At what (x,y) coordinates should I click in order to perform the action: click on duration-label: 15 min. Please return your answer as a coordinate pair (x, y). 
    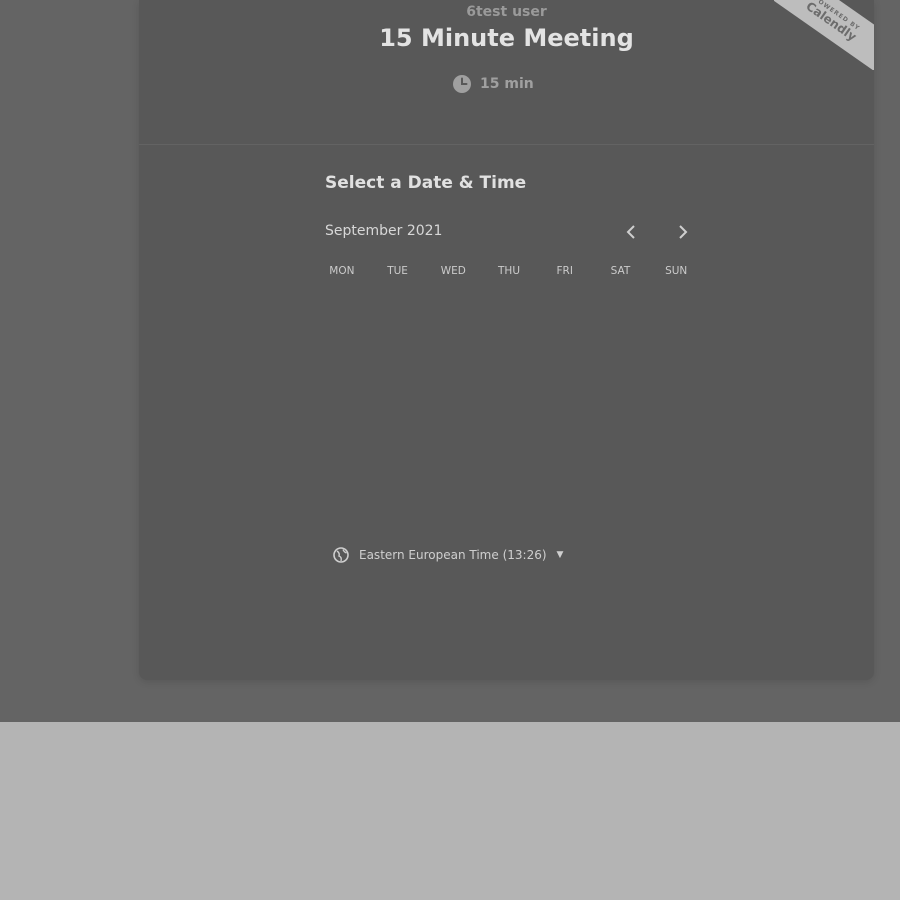
    Looking at the image, I should click on (507, 84).